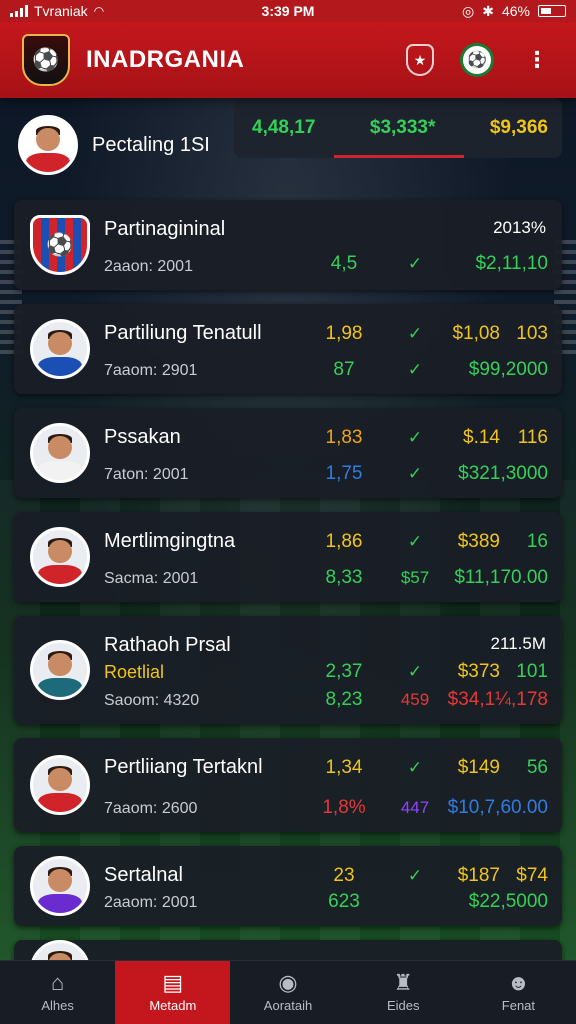 The width and height of the screenshot is (576, 1024). Describe the element at coordinates (478, 767) in the screenshot. I see `amount-value: $149` at that location.